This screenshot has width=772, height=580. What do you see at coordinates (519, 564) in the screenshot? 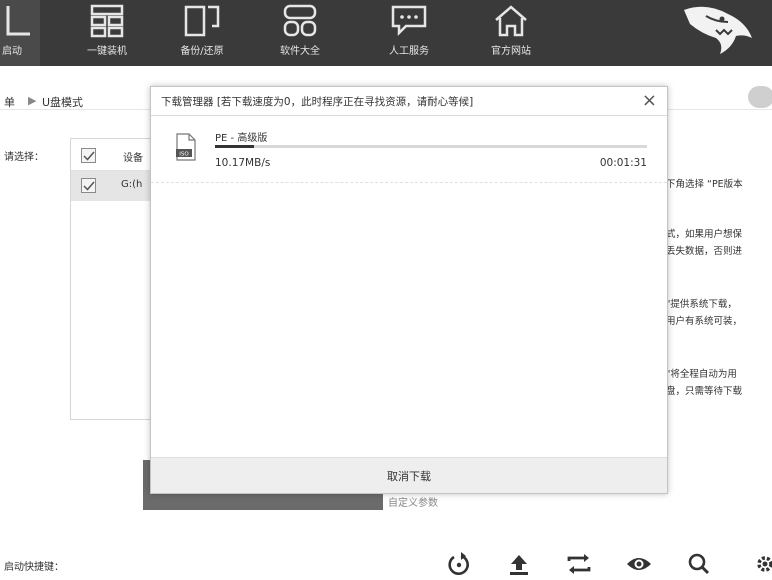
I see `upload-icon` at bounding box center [519, 564].